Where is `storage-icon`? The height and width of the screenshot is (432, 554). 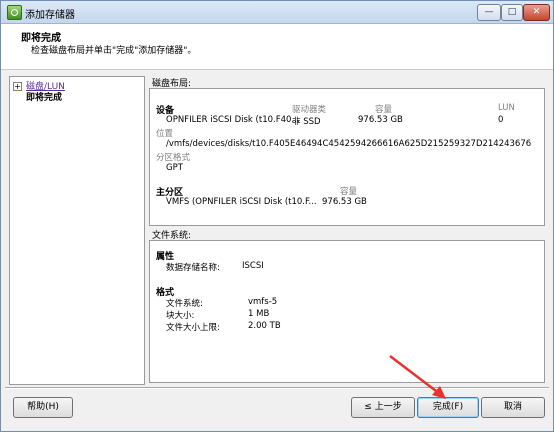
storage-icon is located at coordinates (14, 12).